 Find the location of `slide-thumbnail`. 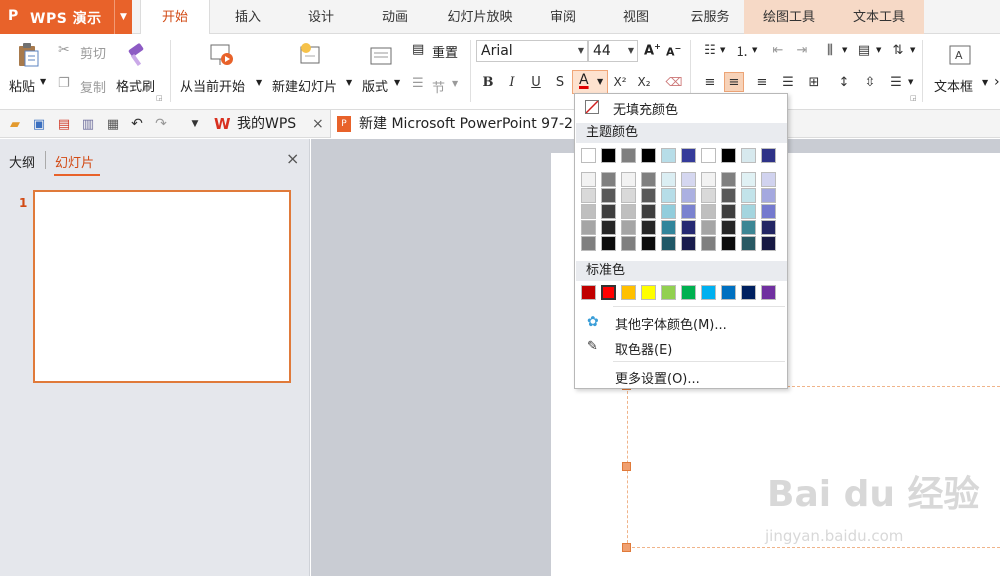

slide-thumbnail is located at coordinates (162, 286).